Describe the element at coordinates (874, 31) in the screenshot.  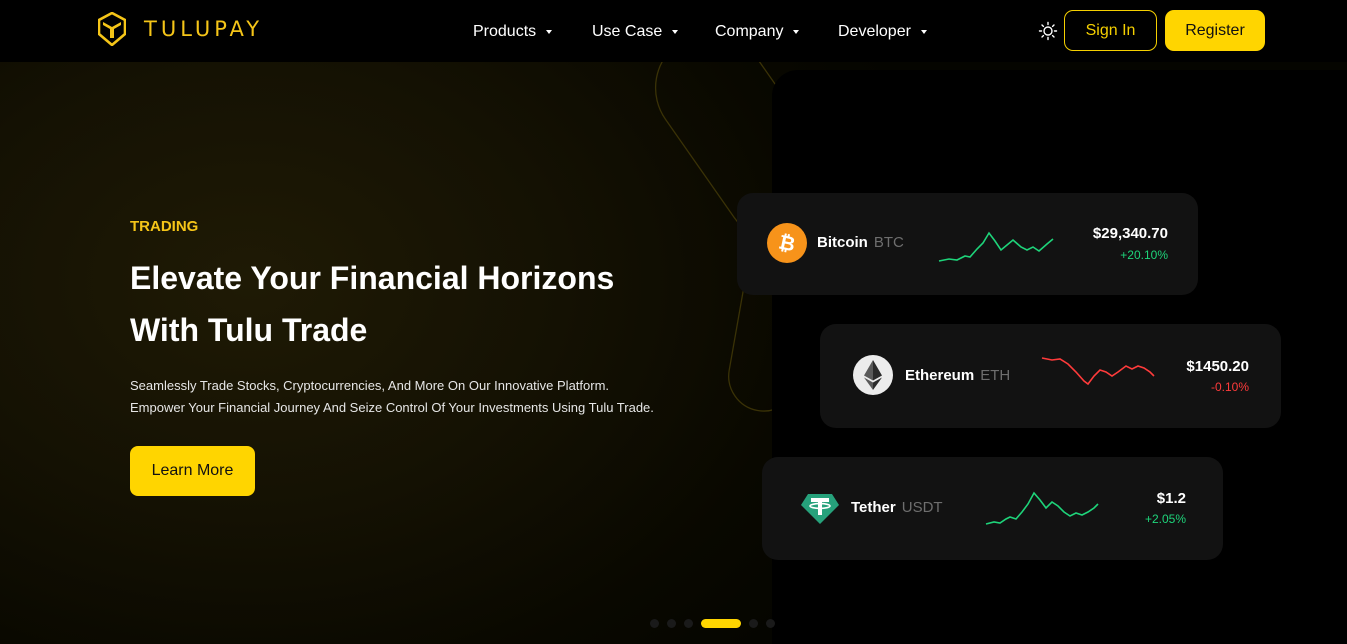
I see `nav-label: Developer` at that location.